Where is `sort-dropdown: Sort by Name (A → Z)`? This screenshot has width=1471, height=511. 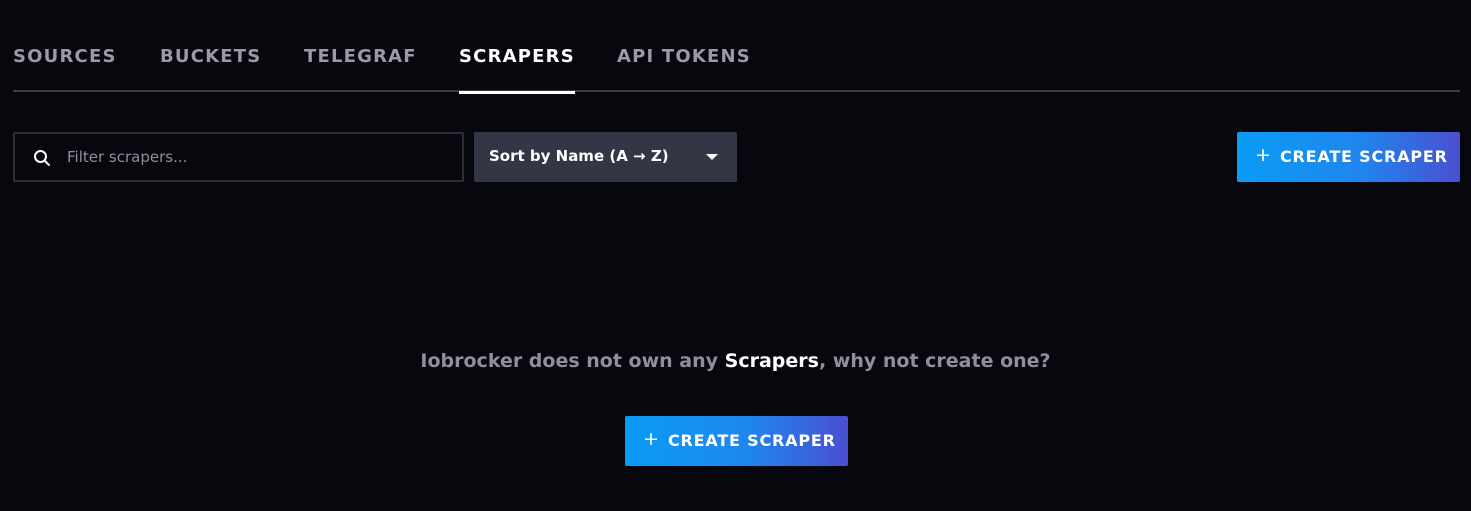 sort-dropdown: Sort by Name (A → Z) is located at coordinates (605, 157).